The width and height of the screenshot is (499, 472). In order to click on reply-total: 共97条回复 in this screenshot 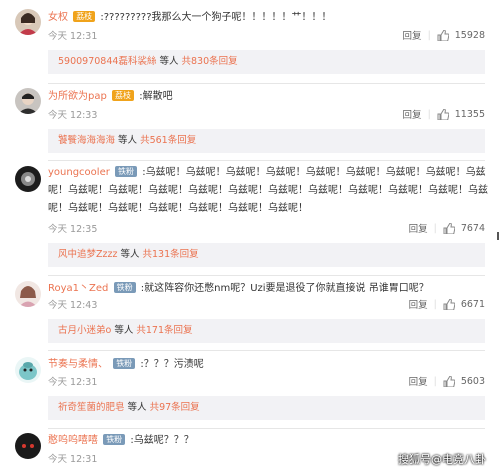, I will do `click(175, 407)`.